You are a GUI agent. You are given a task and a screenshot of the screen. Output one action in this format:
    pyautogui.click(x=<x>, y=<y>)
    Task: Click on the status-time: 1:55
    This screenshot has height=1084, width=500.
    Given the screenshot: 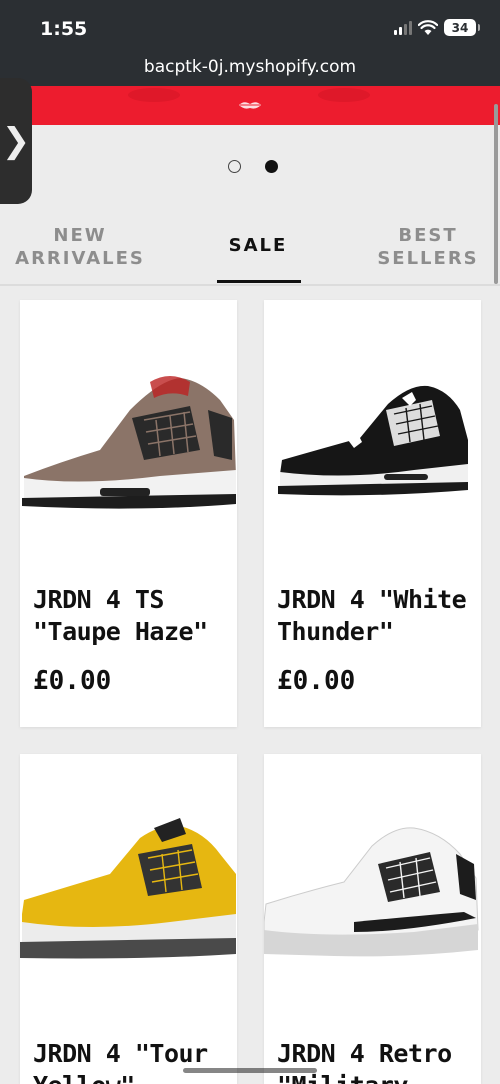 What is the action you would take?
    pyautogui.click(x=64, y=29)
    